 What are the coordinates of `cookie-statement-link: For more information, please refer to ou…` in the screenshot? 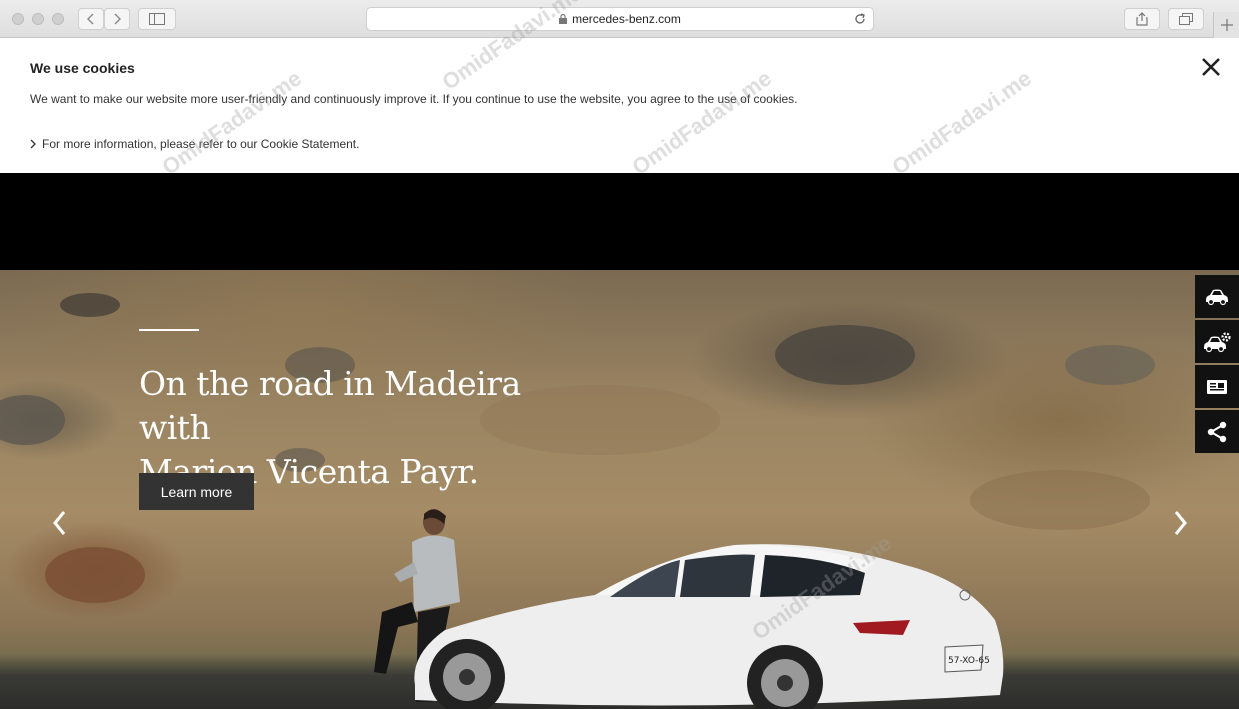 It's located at (194, 144).